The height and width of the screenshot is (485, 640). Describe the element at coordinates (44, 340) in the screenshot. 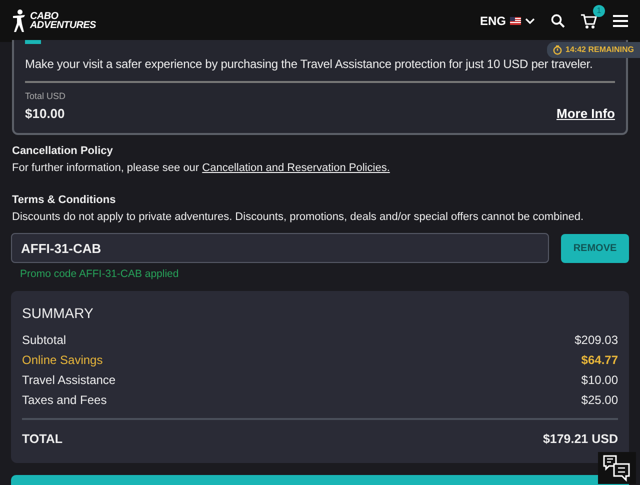

I see `summary-label: Subtotal` at that location.